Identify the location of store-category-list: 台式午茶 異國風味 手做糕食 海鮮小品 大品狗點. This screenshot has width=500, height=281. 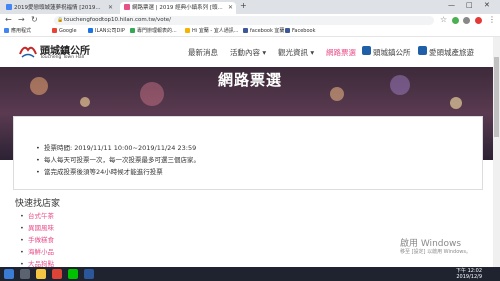
(37, 240).